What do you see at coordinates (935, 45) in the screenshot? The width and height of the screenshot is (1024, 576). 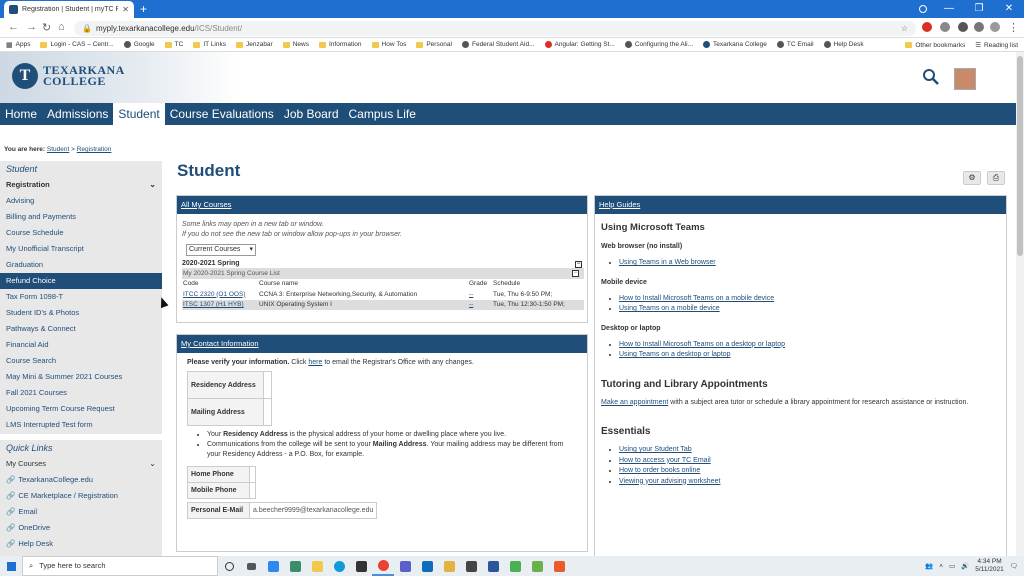 I see `bookmark-other: Other bookmarks` at bounding box center [935, 45].